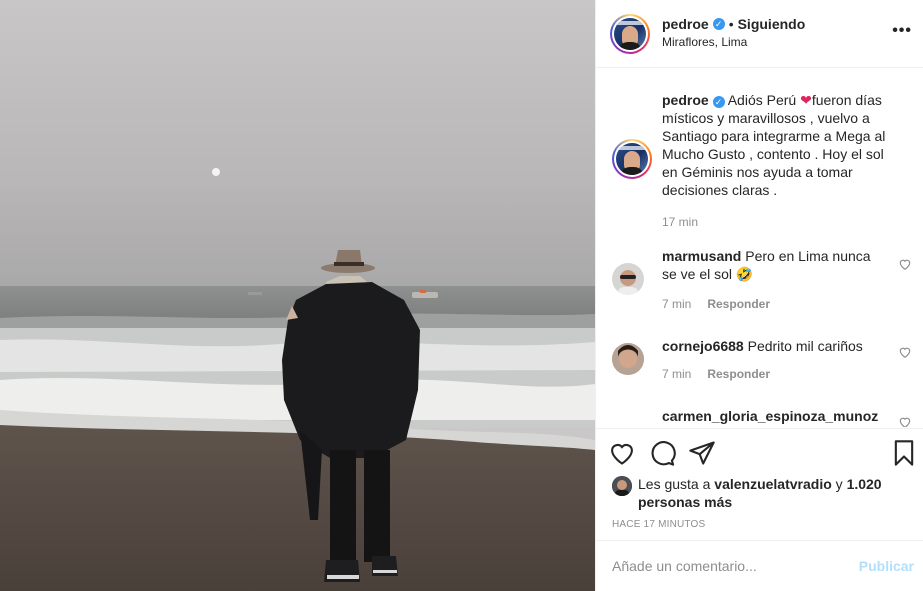 The width and height of the screenshot is (923, 591). What do you see at coordinates (886, 566) in the screenshot?
I see `publish-button: Publicar` at bounding box center [886, 566].